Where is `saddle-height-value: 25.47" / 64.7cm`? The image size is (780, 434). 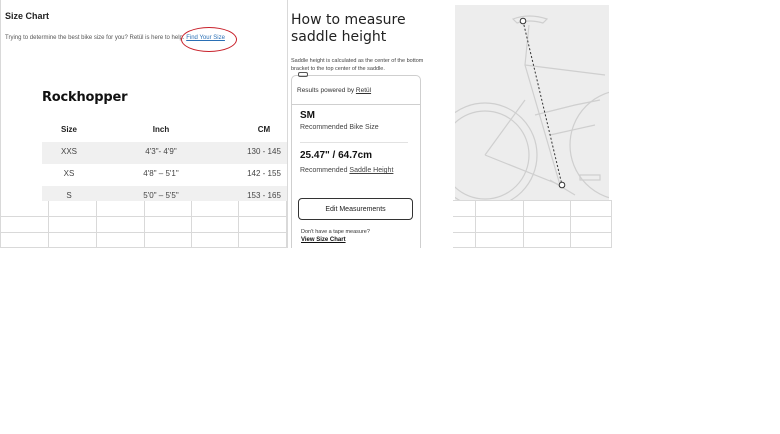
saddle-height-value: 25.47" / 64.7cm is located at coordinates (336, 155).